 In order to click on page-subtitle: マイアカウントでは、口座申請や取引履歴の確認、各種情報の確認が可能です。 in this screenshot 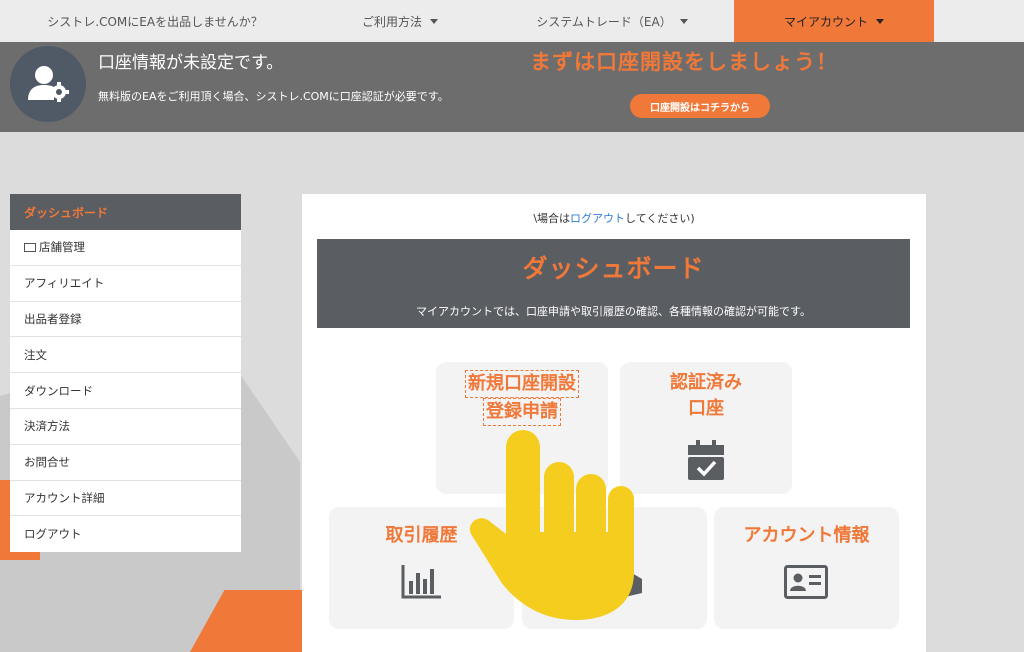, I will do `click(613, 311)`.